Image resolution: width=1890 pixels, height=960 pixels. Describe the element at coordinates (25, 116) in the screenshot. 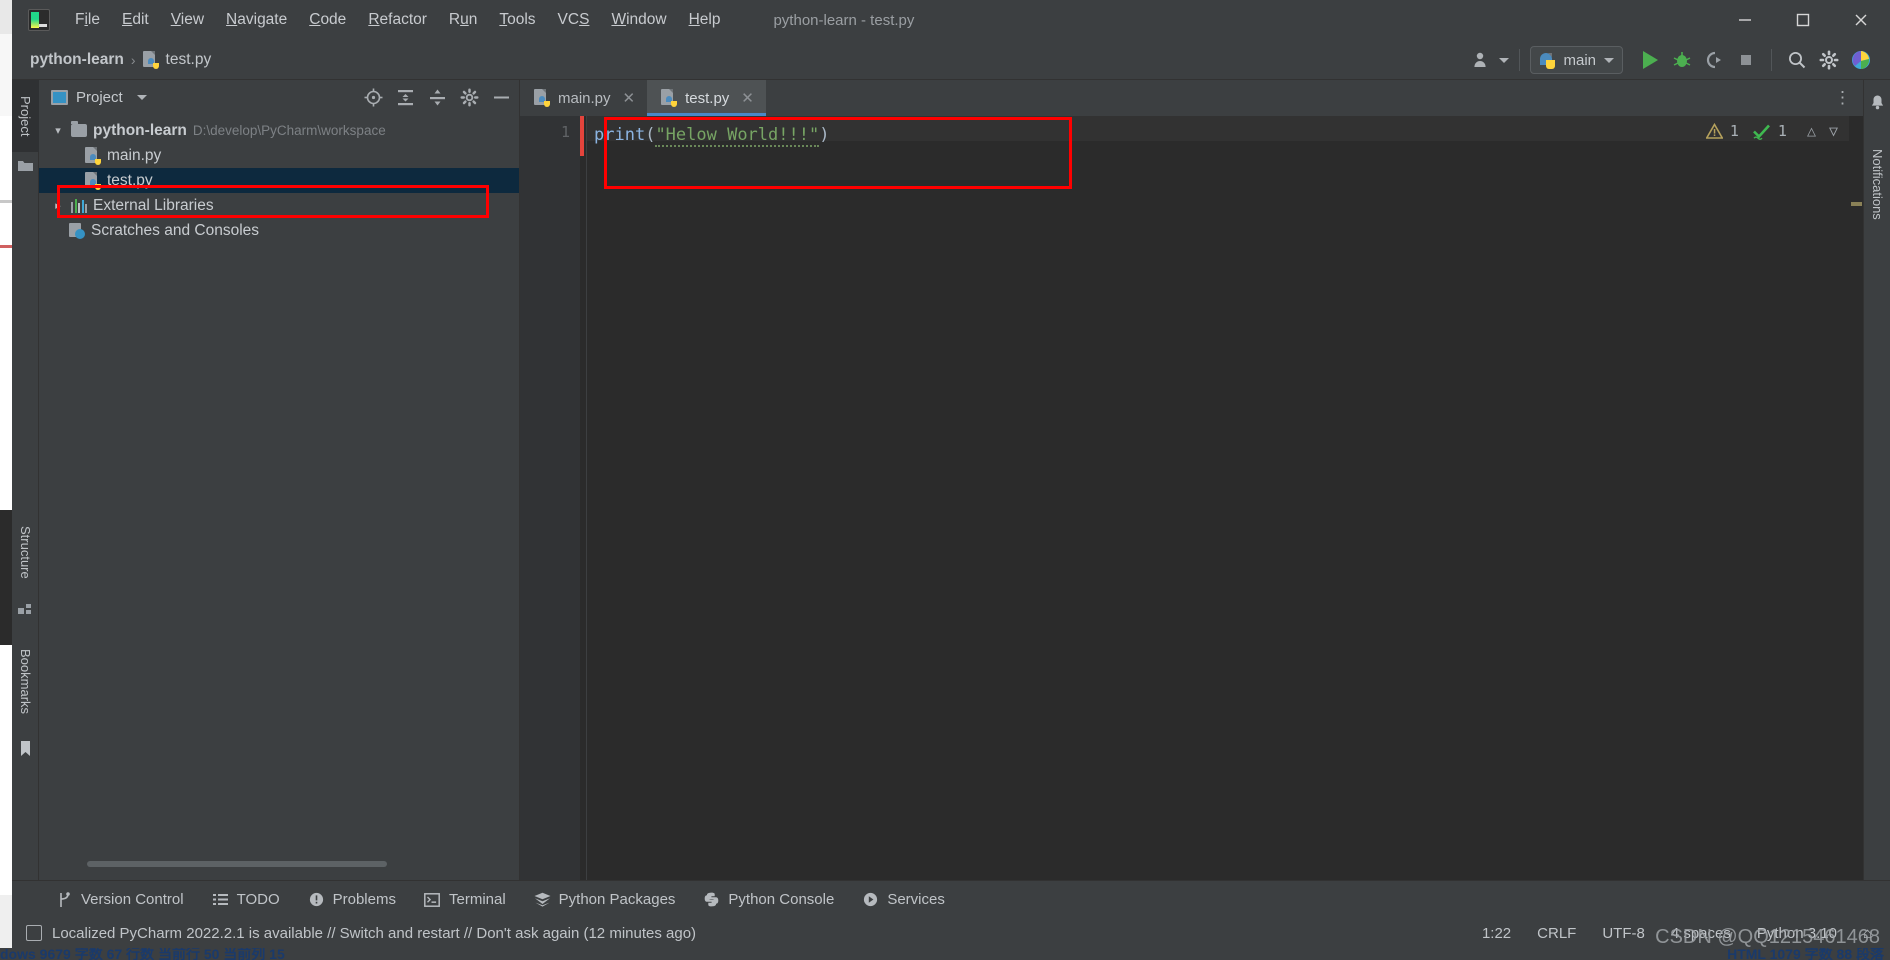

I see `sidebar-item-project: Project` at that location.